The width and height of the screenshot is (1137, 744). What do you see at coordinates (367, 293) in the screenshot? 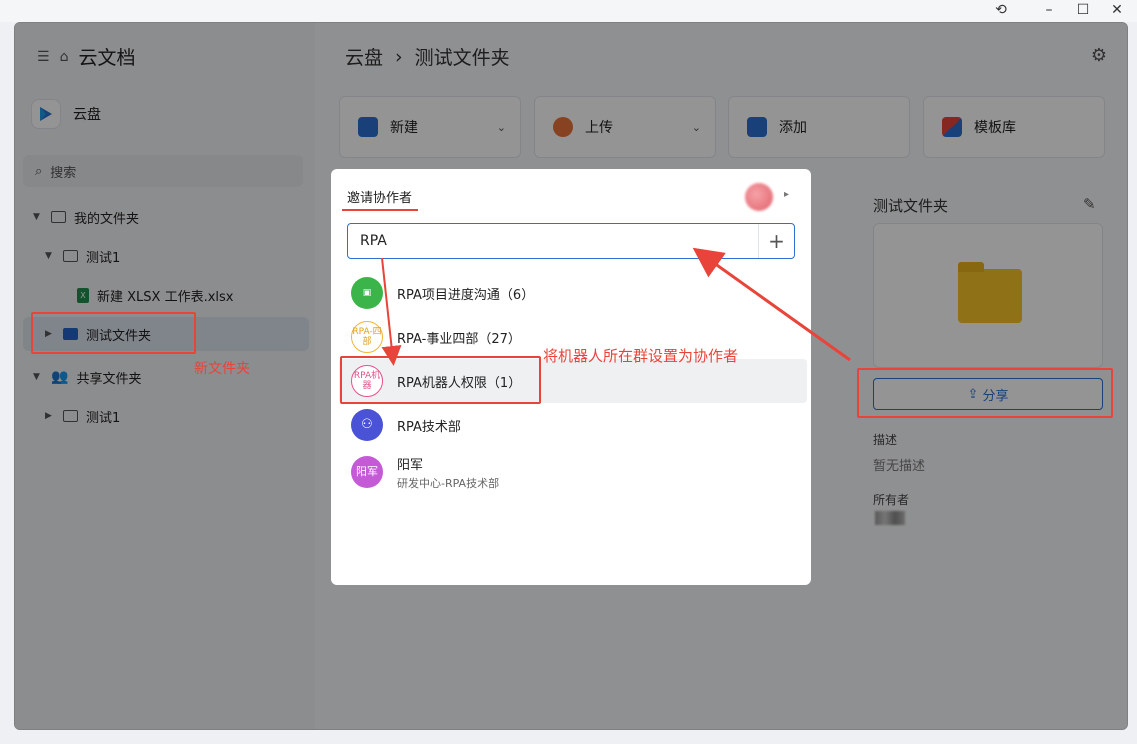
I see `group-chat-icon: ▣` at bounding box center [367, 293].